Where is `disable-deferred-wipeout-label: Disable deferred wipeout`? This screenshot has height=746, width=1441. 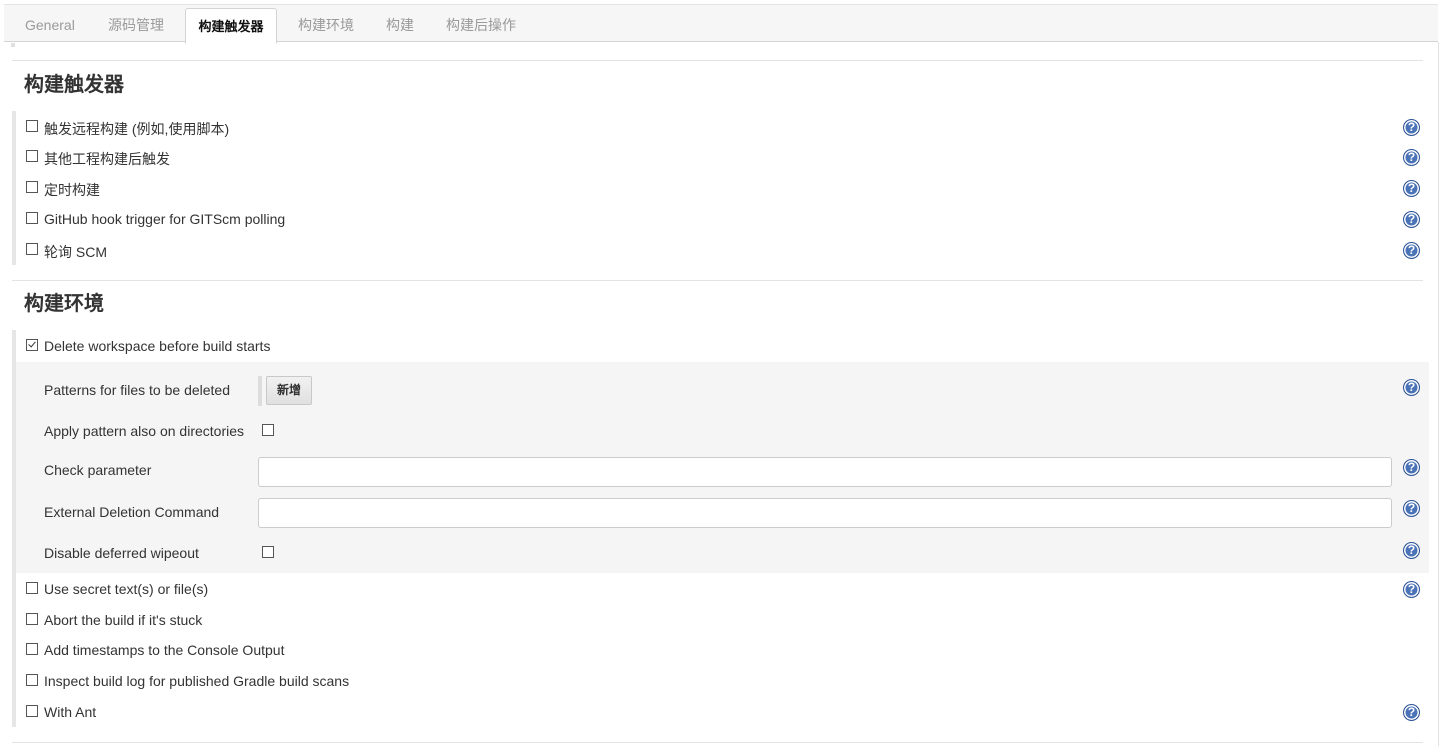
disable-deferred-wipeout-label: Disable deferred wipeout is located at coordinates (121, 553).